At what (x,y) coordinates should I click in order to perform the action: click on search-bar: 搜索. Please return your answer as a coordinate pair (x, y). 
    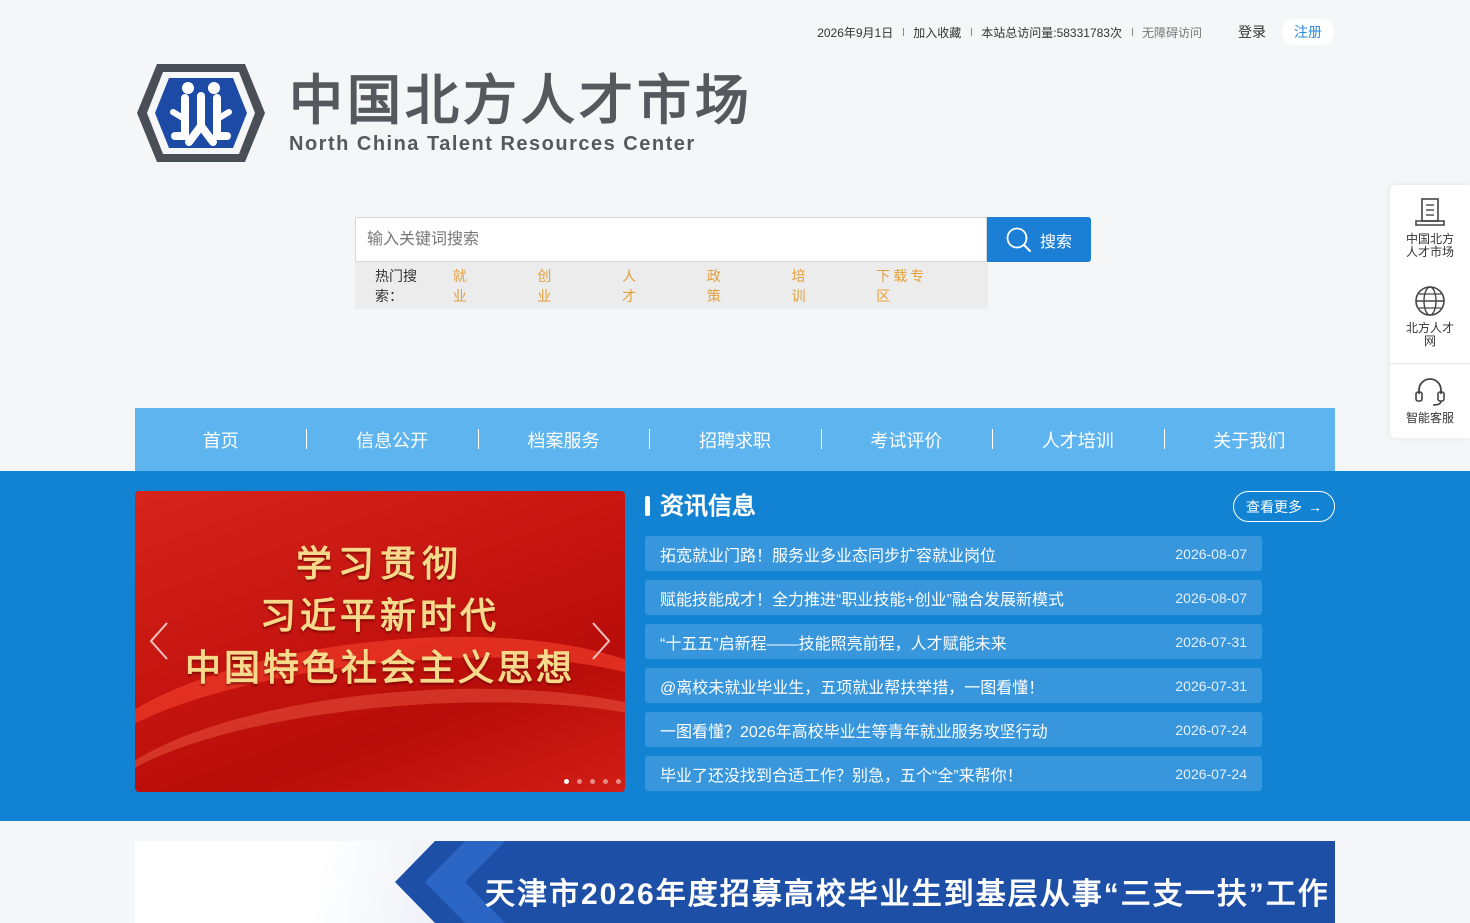
    Looking at the image, I should click on (723, 239).